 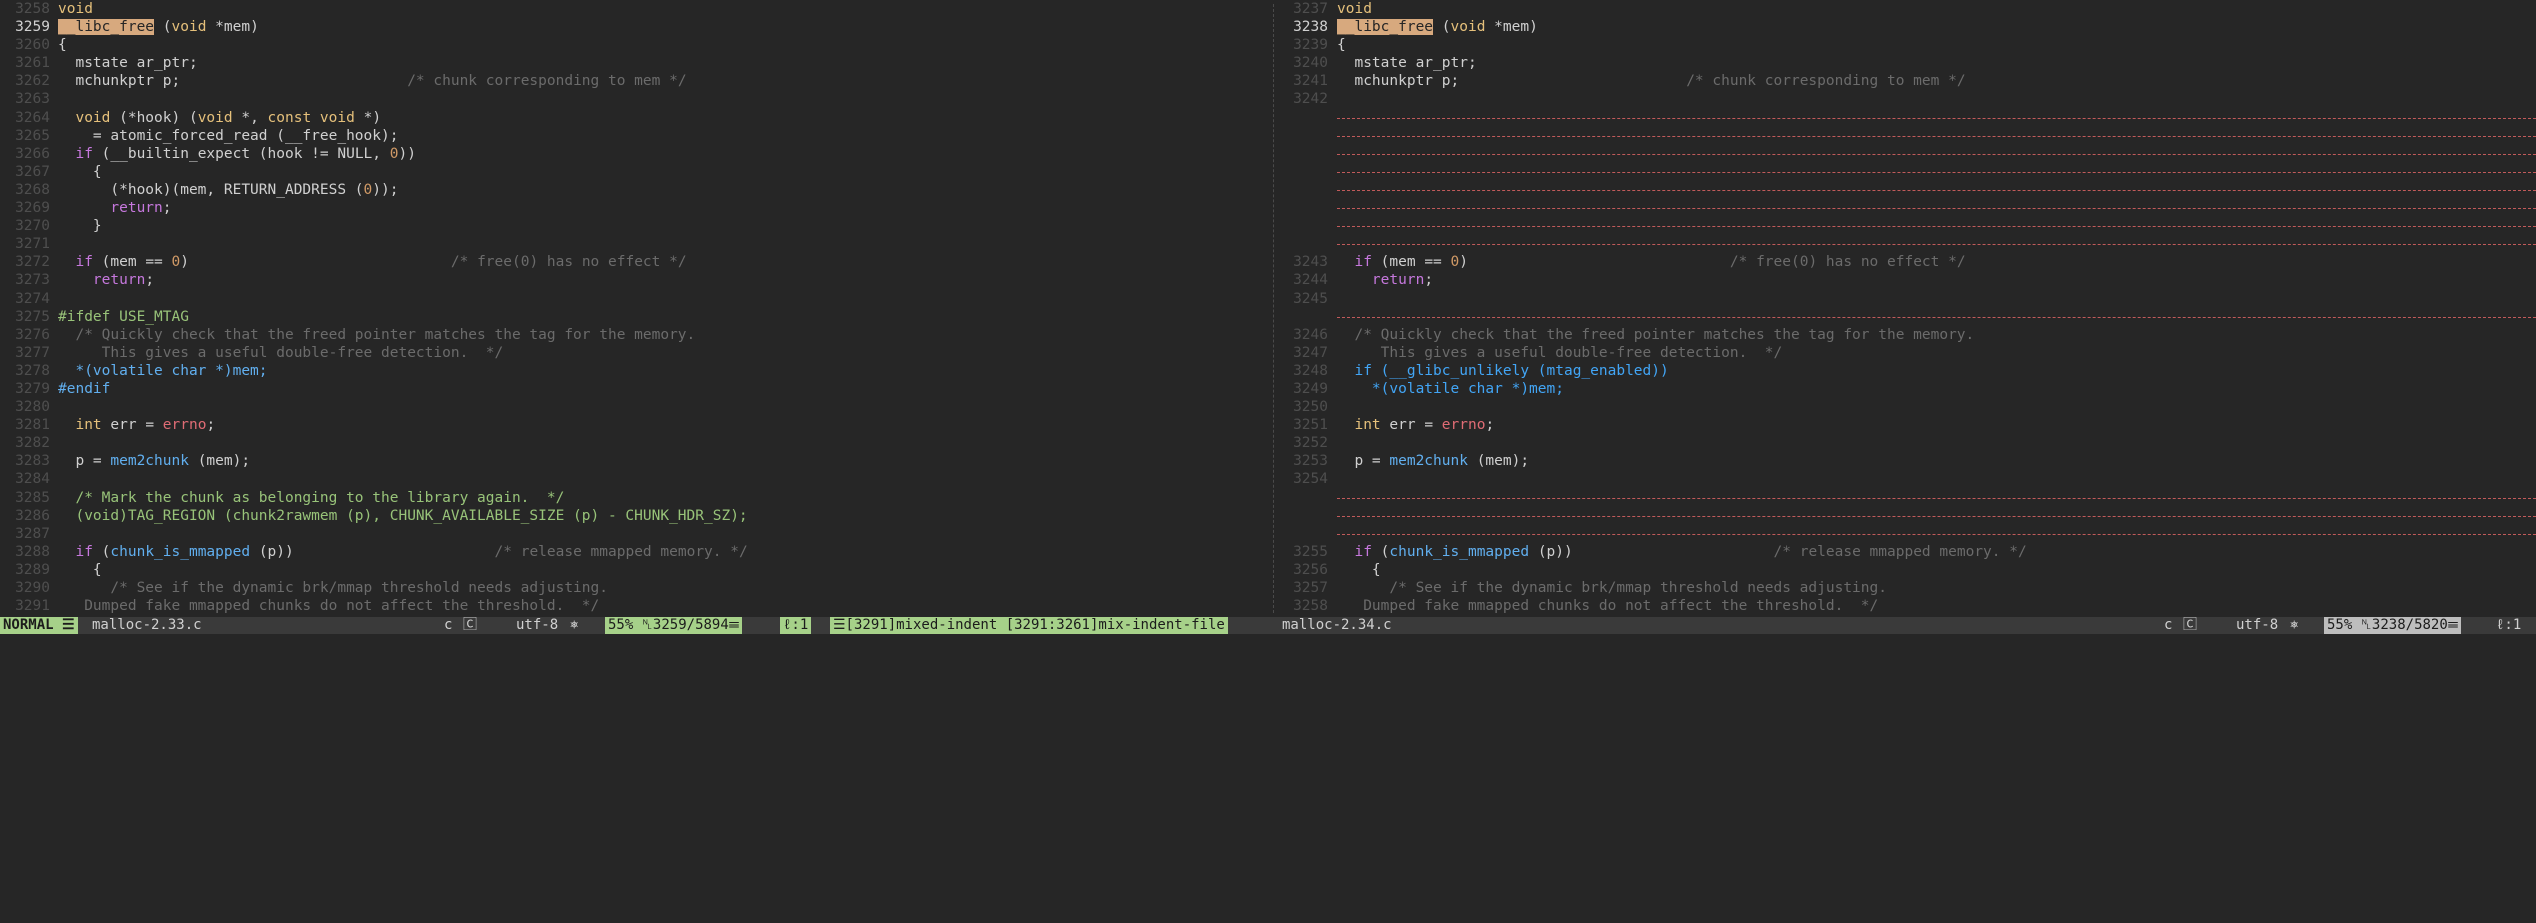 What do you see at coordinates (634, 299) in the screenshot?
I see `code-line: 3274` at bounding box center [634, 299].